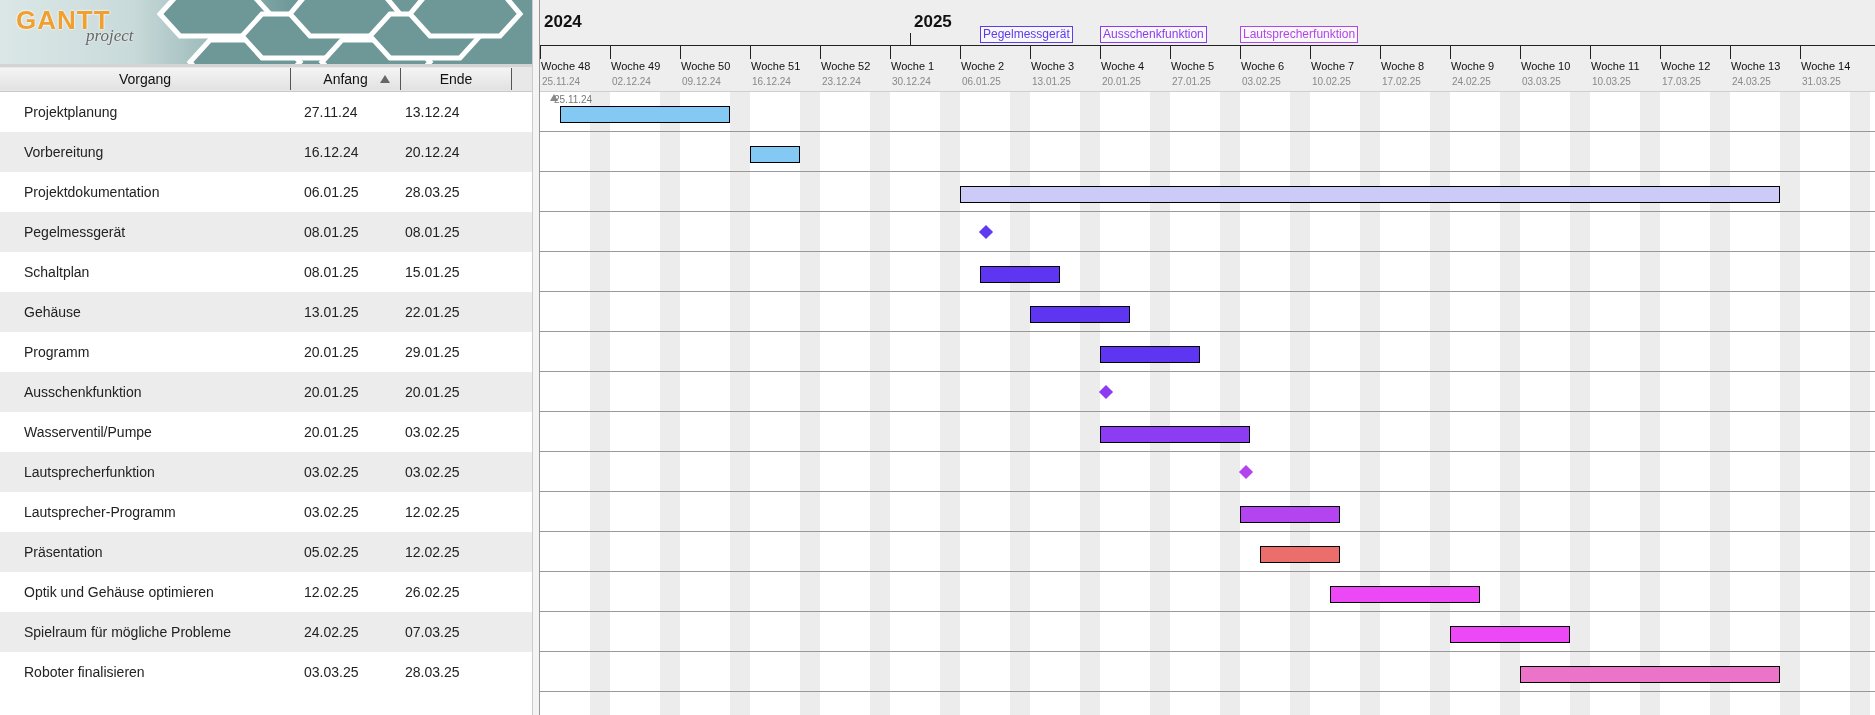  What do you see at coordinates (1821, 81) in the screenshot?
I see `week-date: 31.03.25` at bounding box center [1821, 81].